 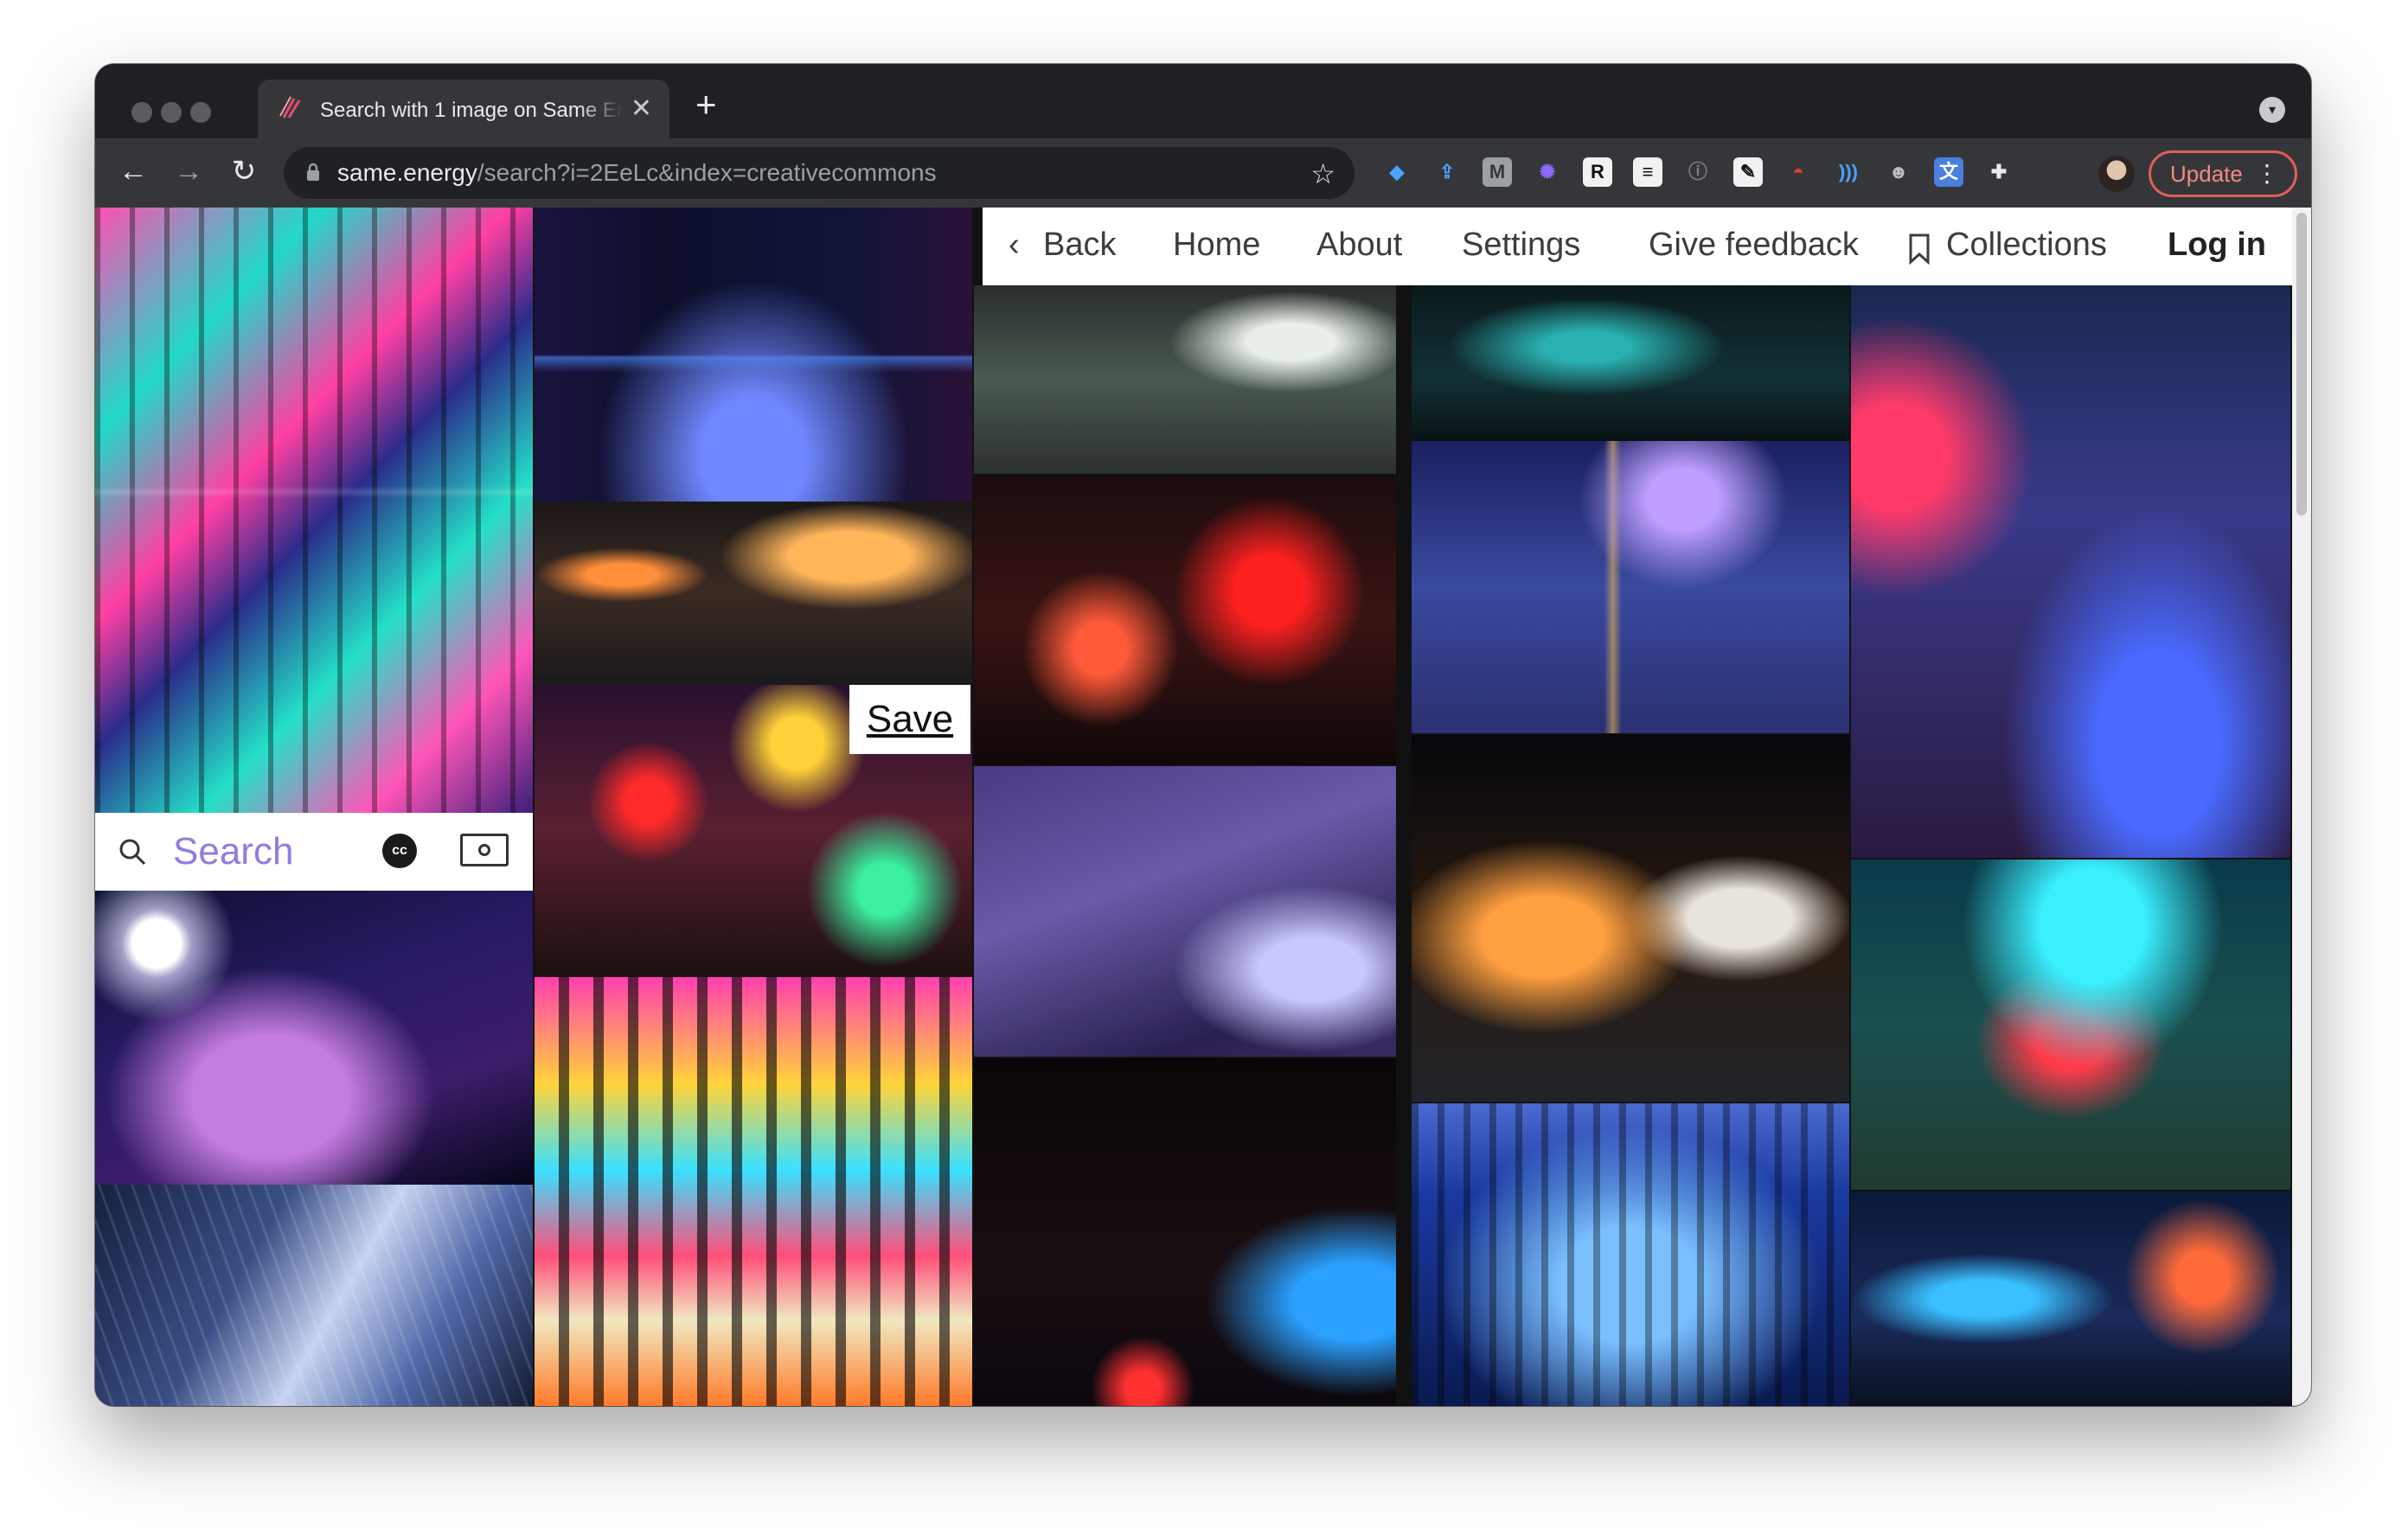 I want to click on nav-about-link: About, so click(x=1359, y=246).